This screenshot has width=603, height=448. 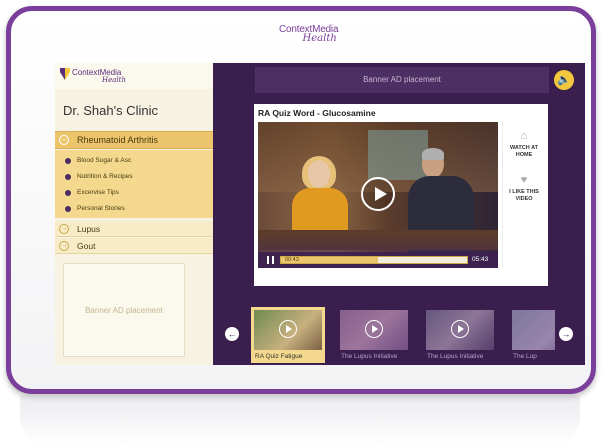 I want to click on video-actions: ⌂ WATCH AT HOME ♥ I LIKE THIS VIDEO, so click(x=523, y=195).